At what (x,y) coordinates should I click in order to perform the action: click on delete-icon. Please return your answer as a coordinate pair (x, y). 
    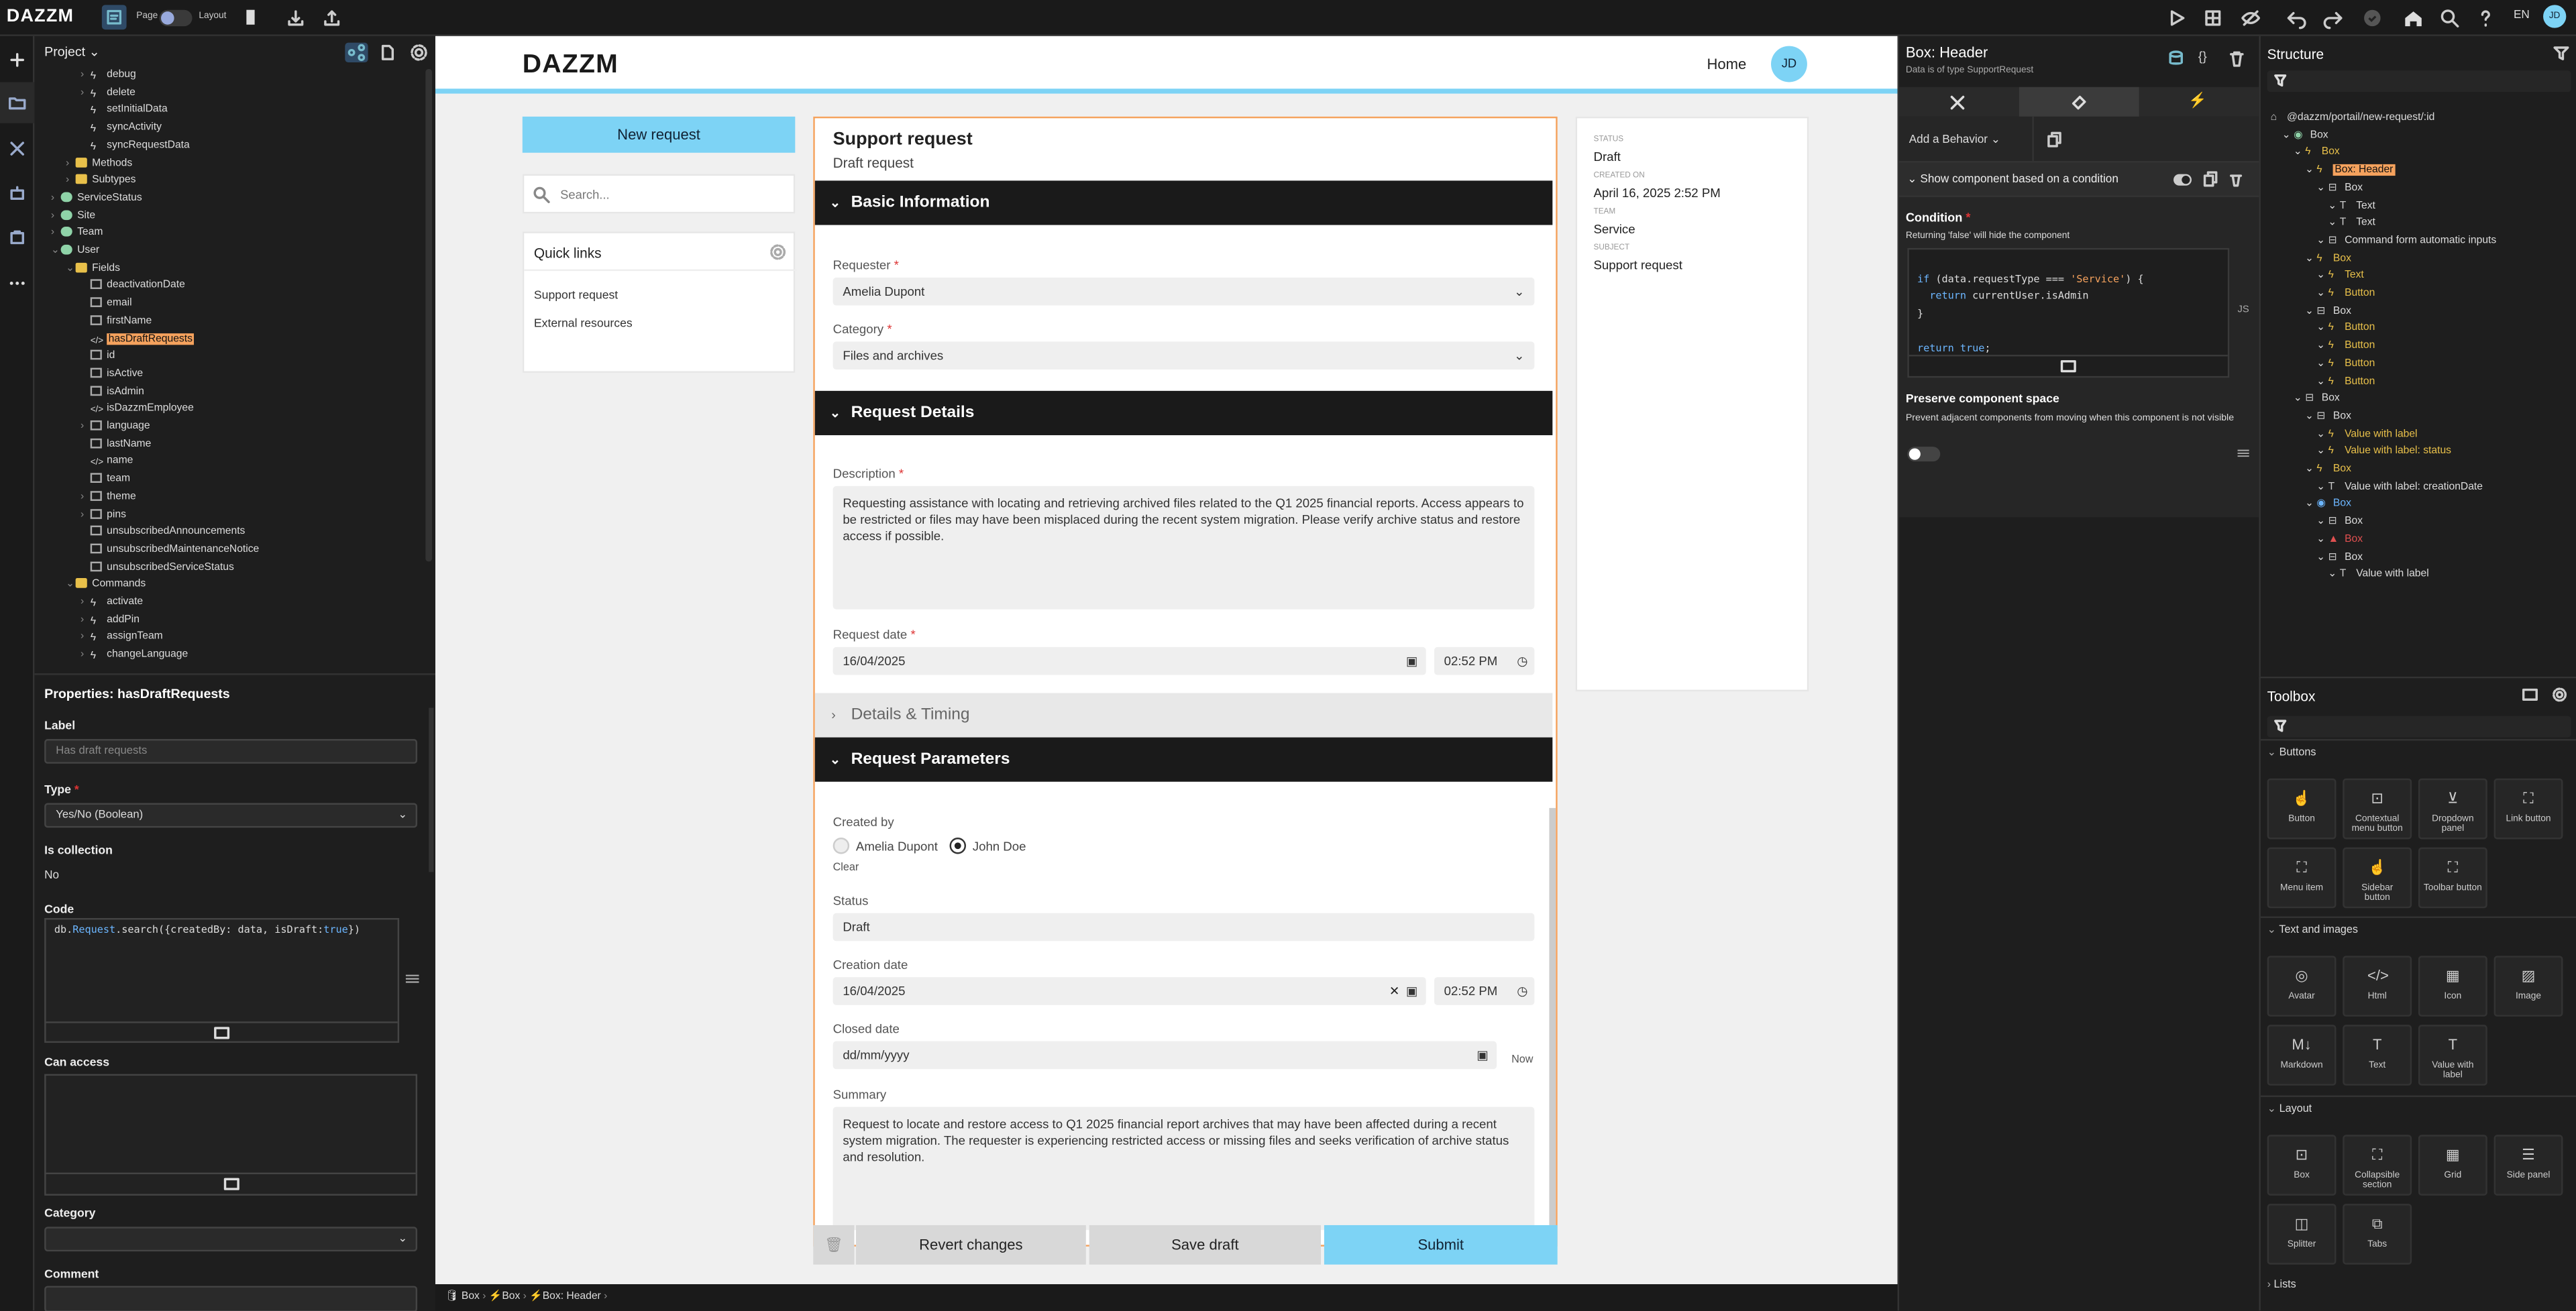
    Looking at the image, I should click on (2237, 58).